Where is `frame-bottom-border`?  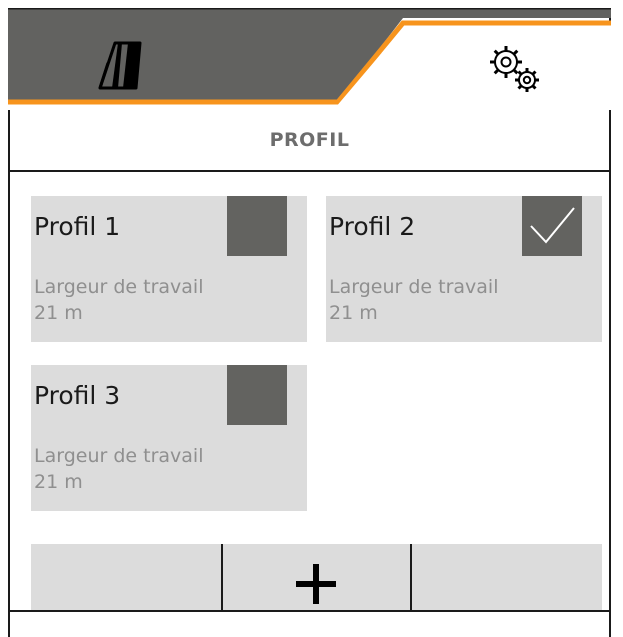 frame-bottom-border is located at coordinates (309, 611).